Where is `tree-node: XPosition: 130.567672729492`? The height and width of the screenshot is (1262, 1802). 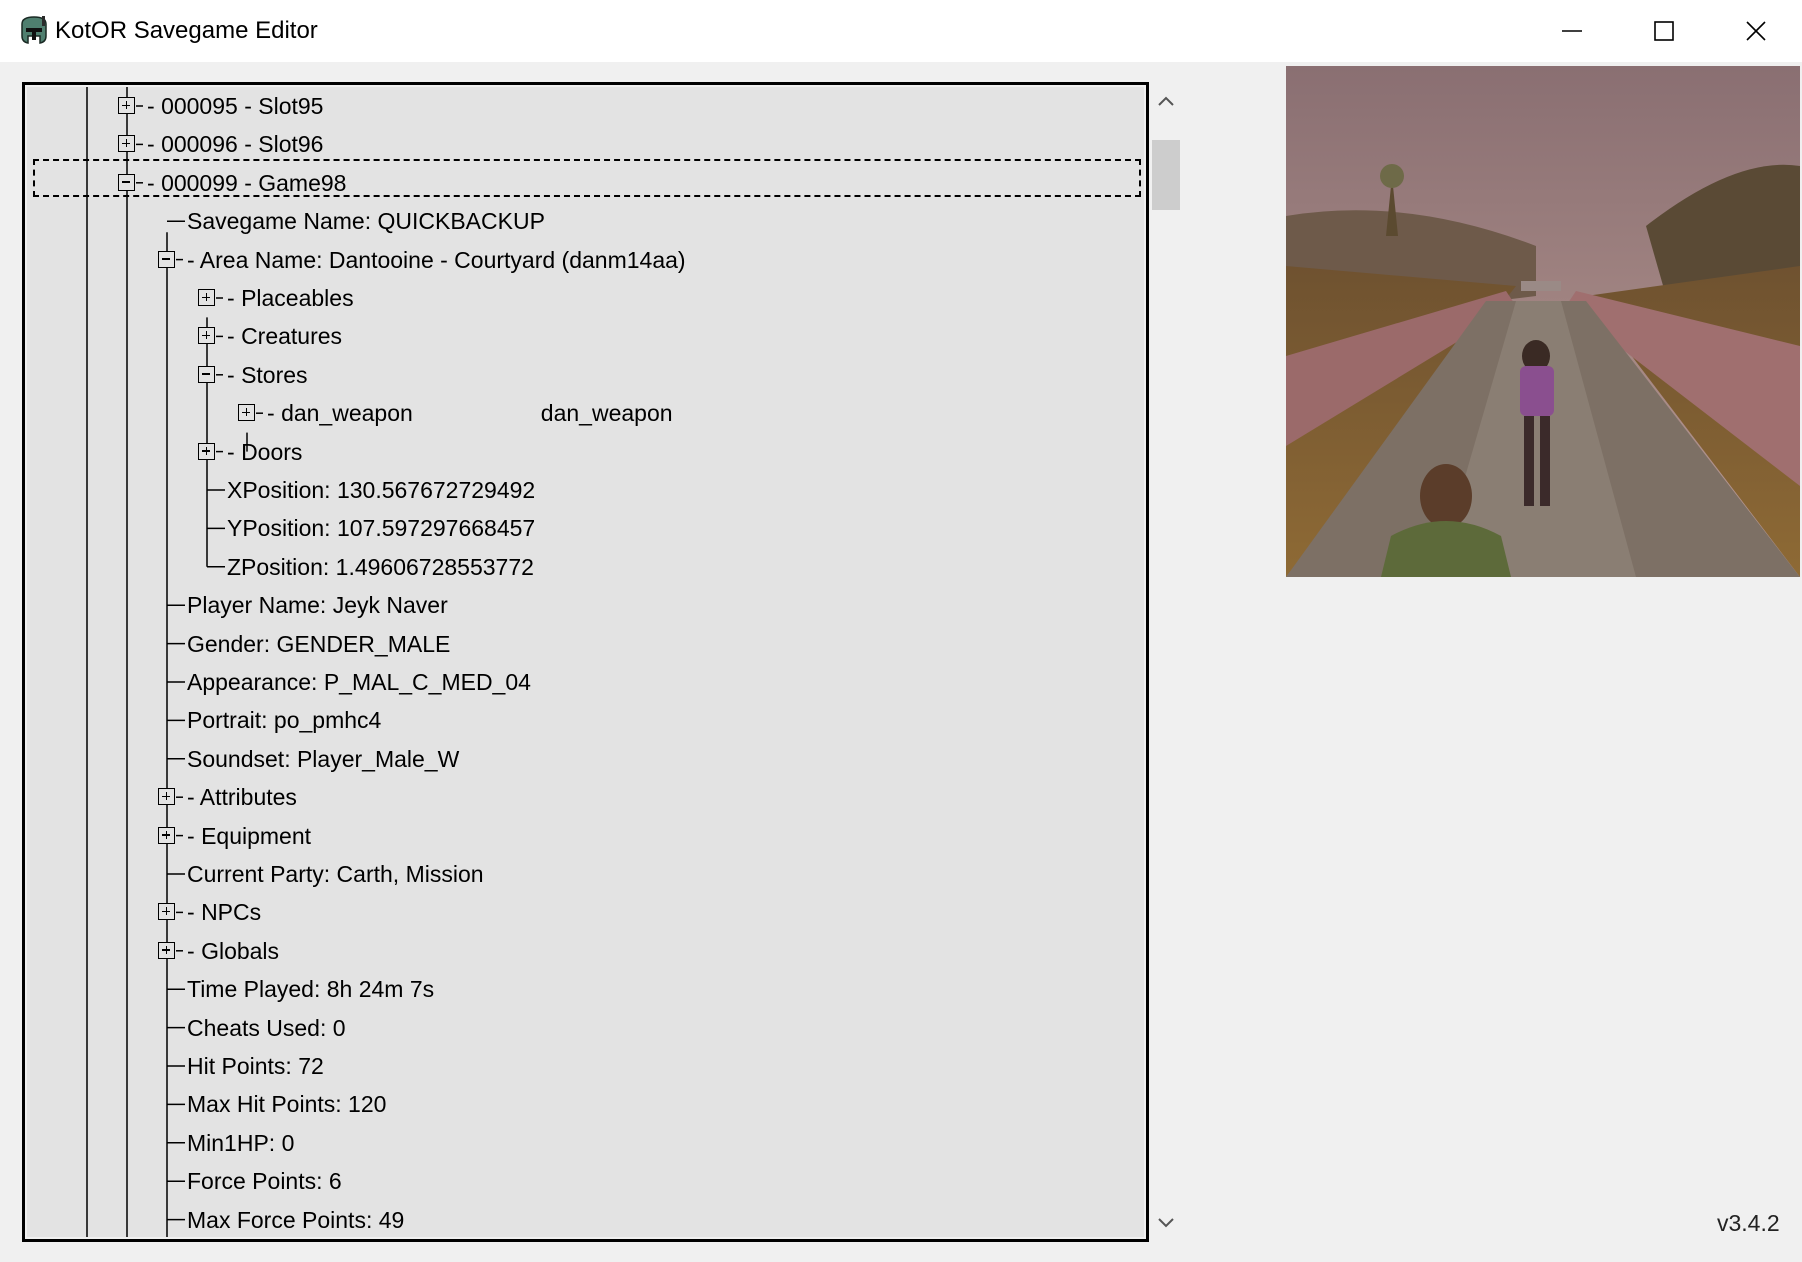
tree-node: XPosition: 130.567672729492 is located at coordinates (381, 490).